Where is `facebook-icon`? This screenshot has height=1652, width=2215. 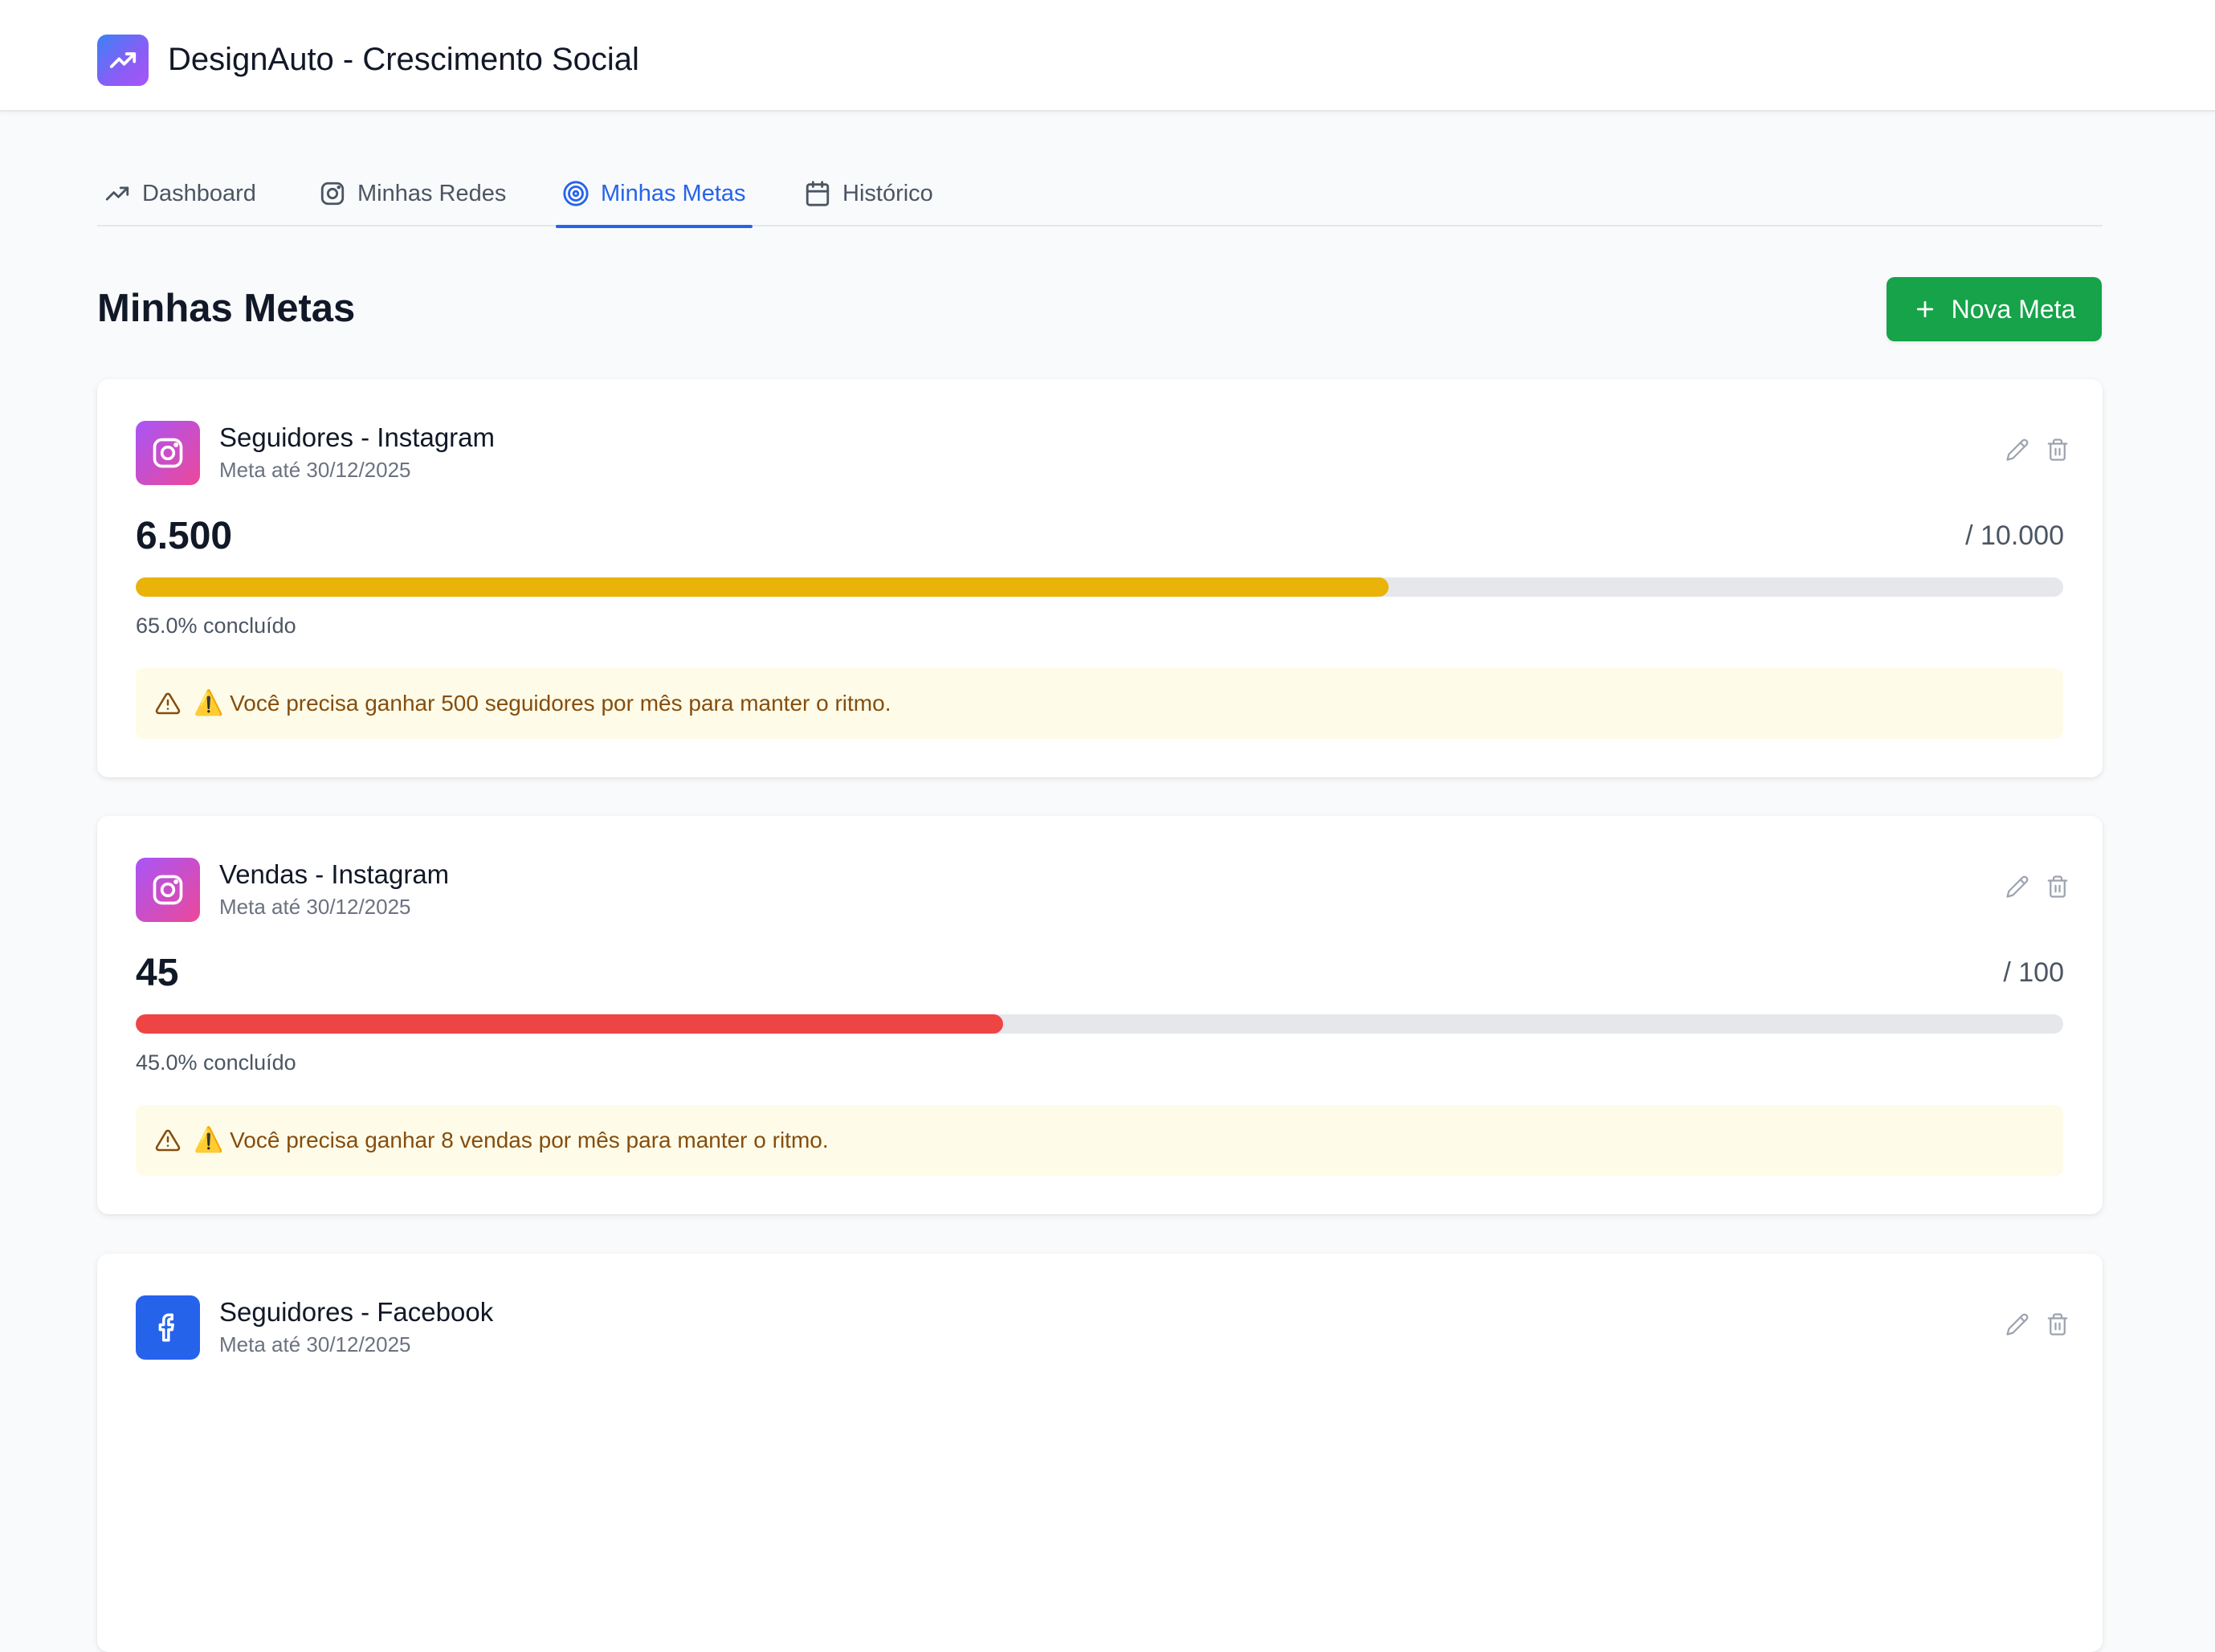
facebook-icon is located at coordinates (166, 1327).